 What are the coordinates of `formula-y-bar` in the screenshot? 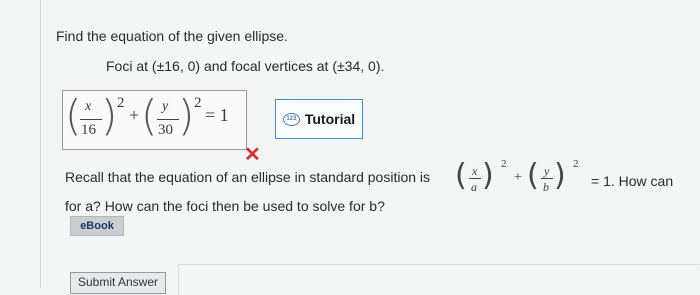 It's located at (547, 178).